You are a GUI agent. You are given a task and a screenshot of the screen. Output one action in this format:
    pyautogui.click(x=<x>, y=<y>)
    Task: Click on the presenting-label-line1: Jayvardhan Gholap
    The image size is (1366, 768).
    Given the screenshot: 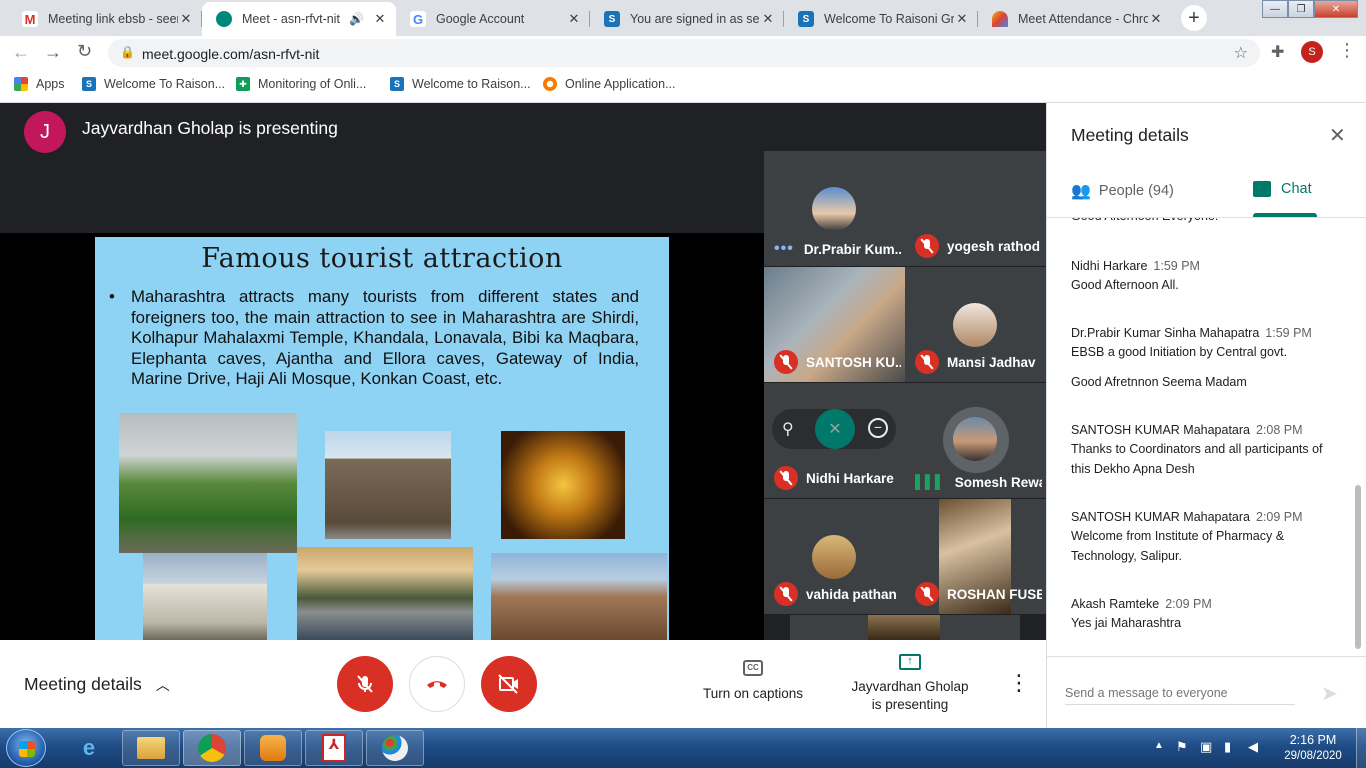 What is the action you would take?
    pyautogui.click(x=910, y=686)
    